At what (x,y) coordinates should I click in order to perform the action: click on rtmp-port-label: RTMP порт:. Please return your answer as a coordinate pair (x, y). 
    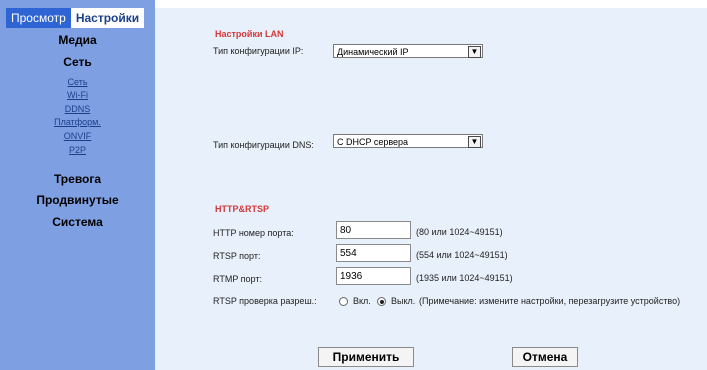
    Looking at the image, I should click on (237, 279).